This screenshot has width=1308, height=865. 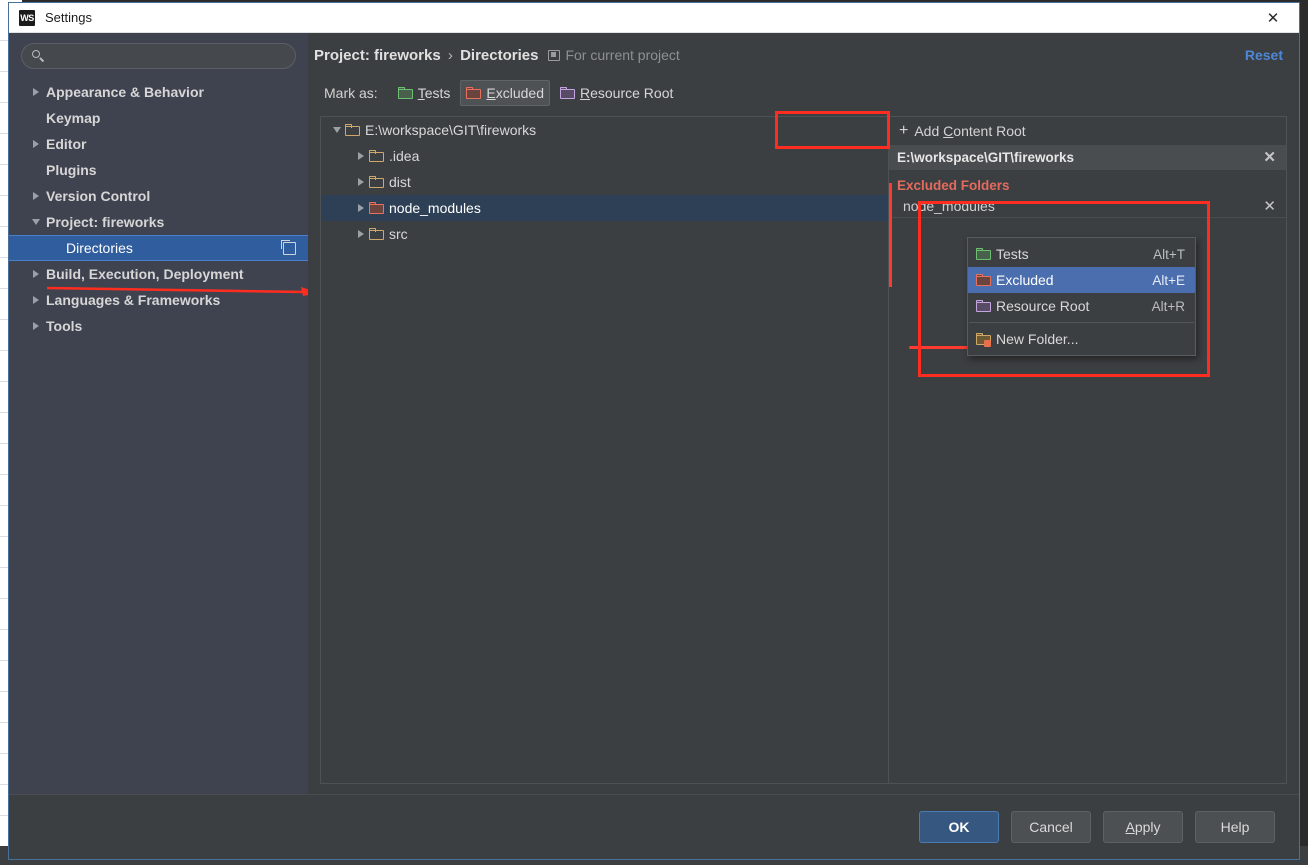 I want to click on mark-as-resource-root-mnemonic: R, so click(x=585, y=93).